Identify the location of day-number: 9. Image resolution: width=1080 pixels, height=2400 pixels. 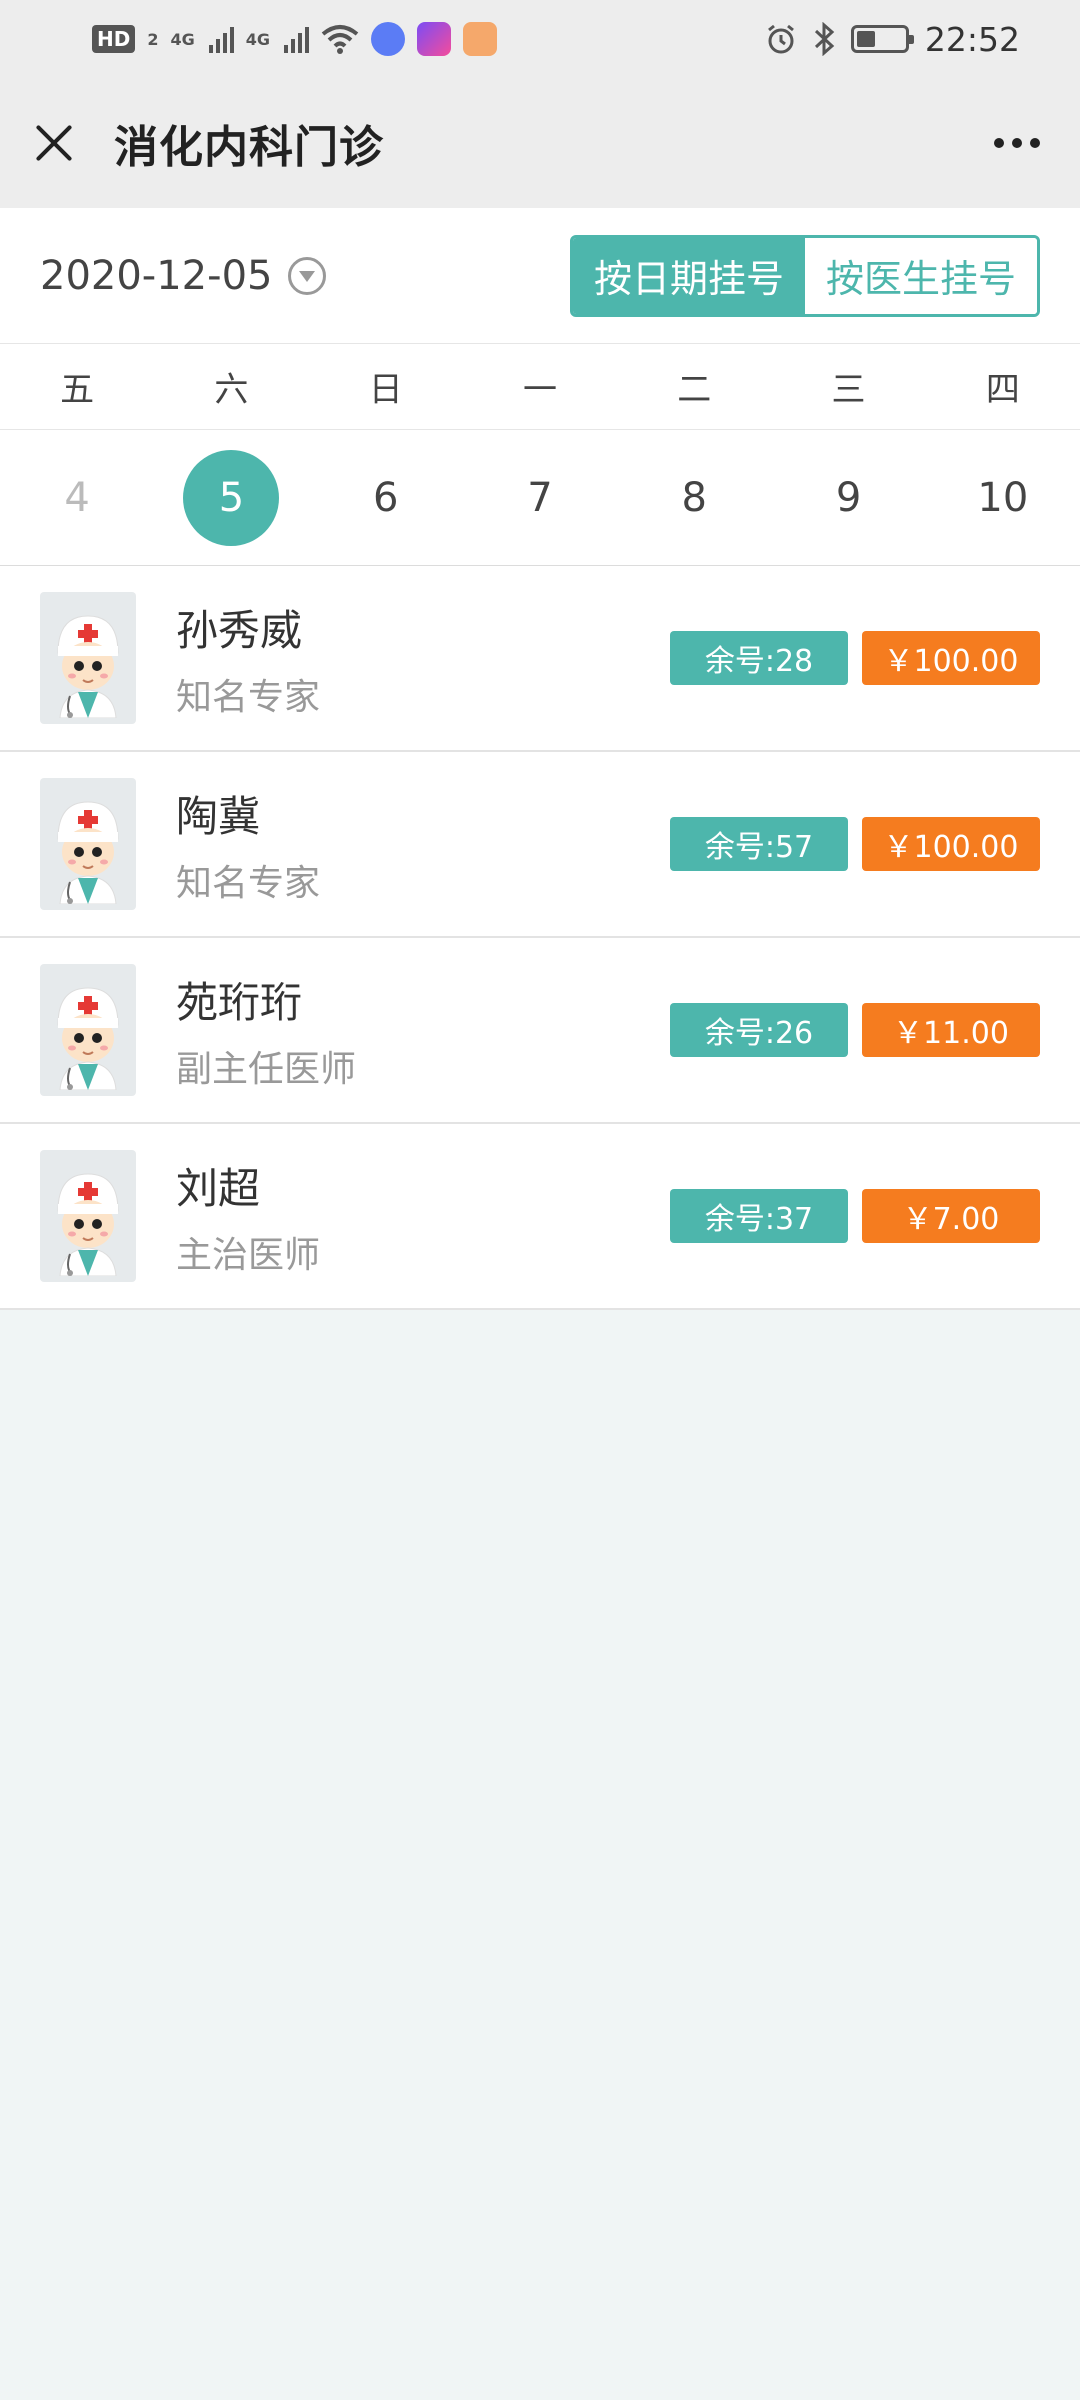
(849, 498).